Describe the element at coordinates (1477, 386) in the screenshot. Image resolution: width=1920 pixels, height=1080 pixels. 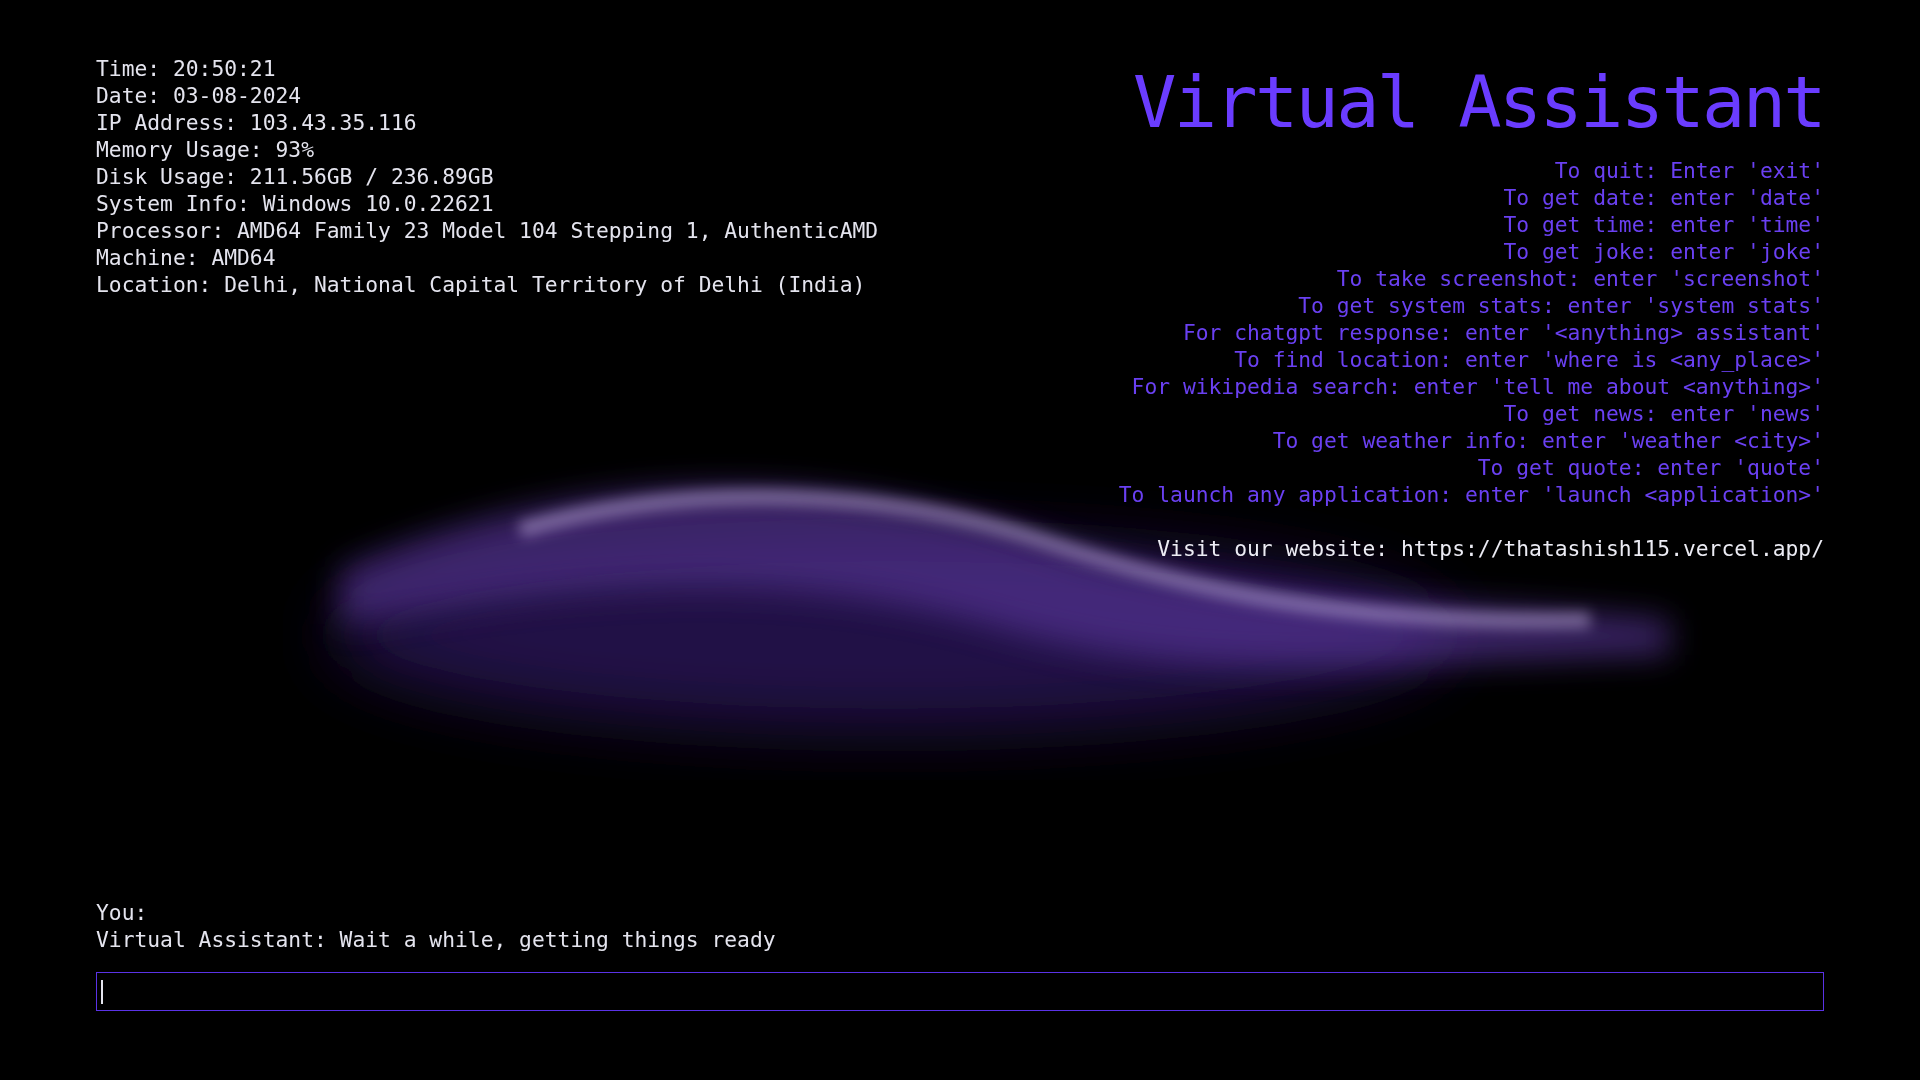
I see `command-hint: For wikipedia search: enter 'tell me about <anything>'` at that location.